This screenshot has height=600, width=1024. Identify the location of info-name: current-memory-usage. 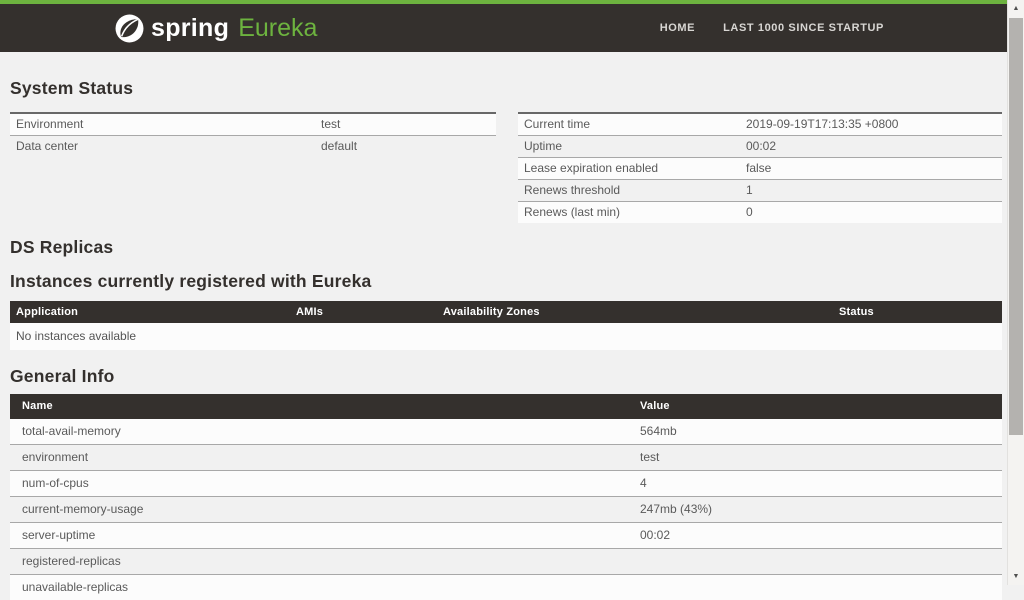
(319, 510).